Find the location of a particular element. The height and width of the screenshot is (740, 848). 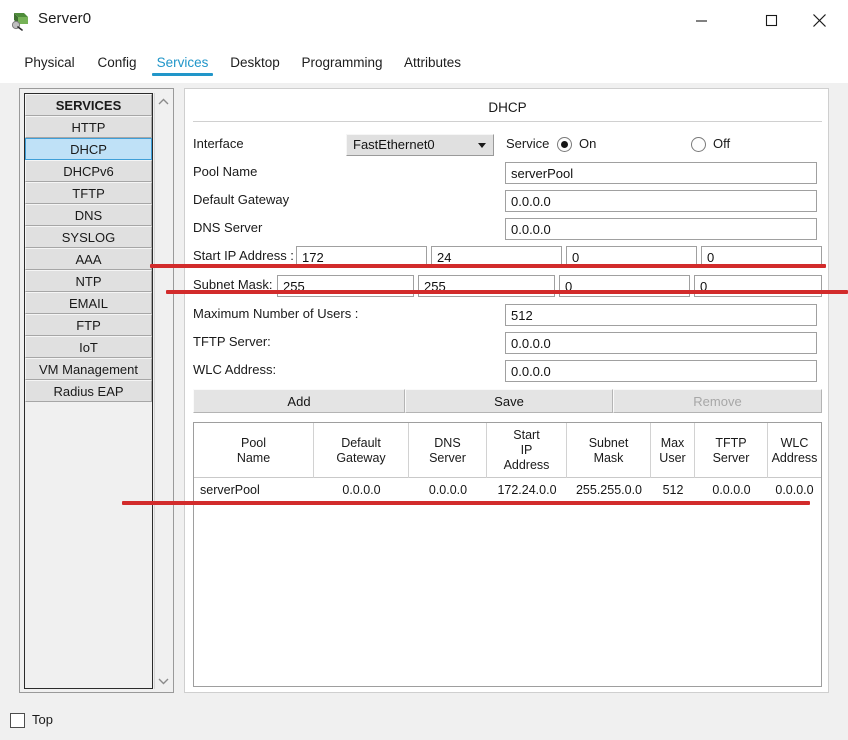

sidebar-item-label: NTP is located at coordinates (88, 281).